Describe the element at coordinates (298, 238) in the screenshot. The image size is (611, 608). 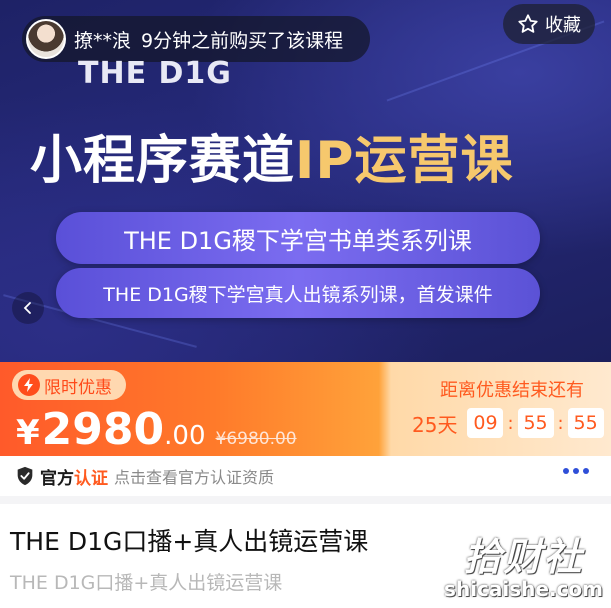
I see `banner-chip-series: THE D1G稷下学宫书单类系列课` at that location.